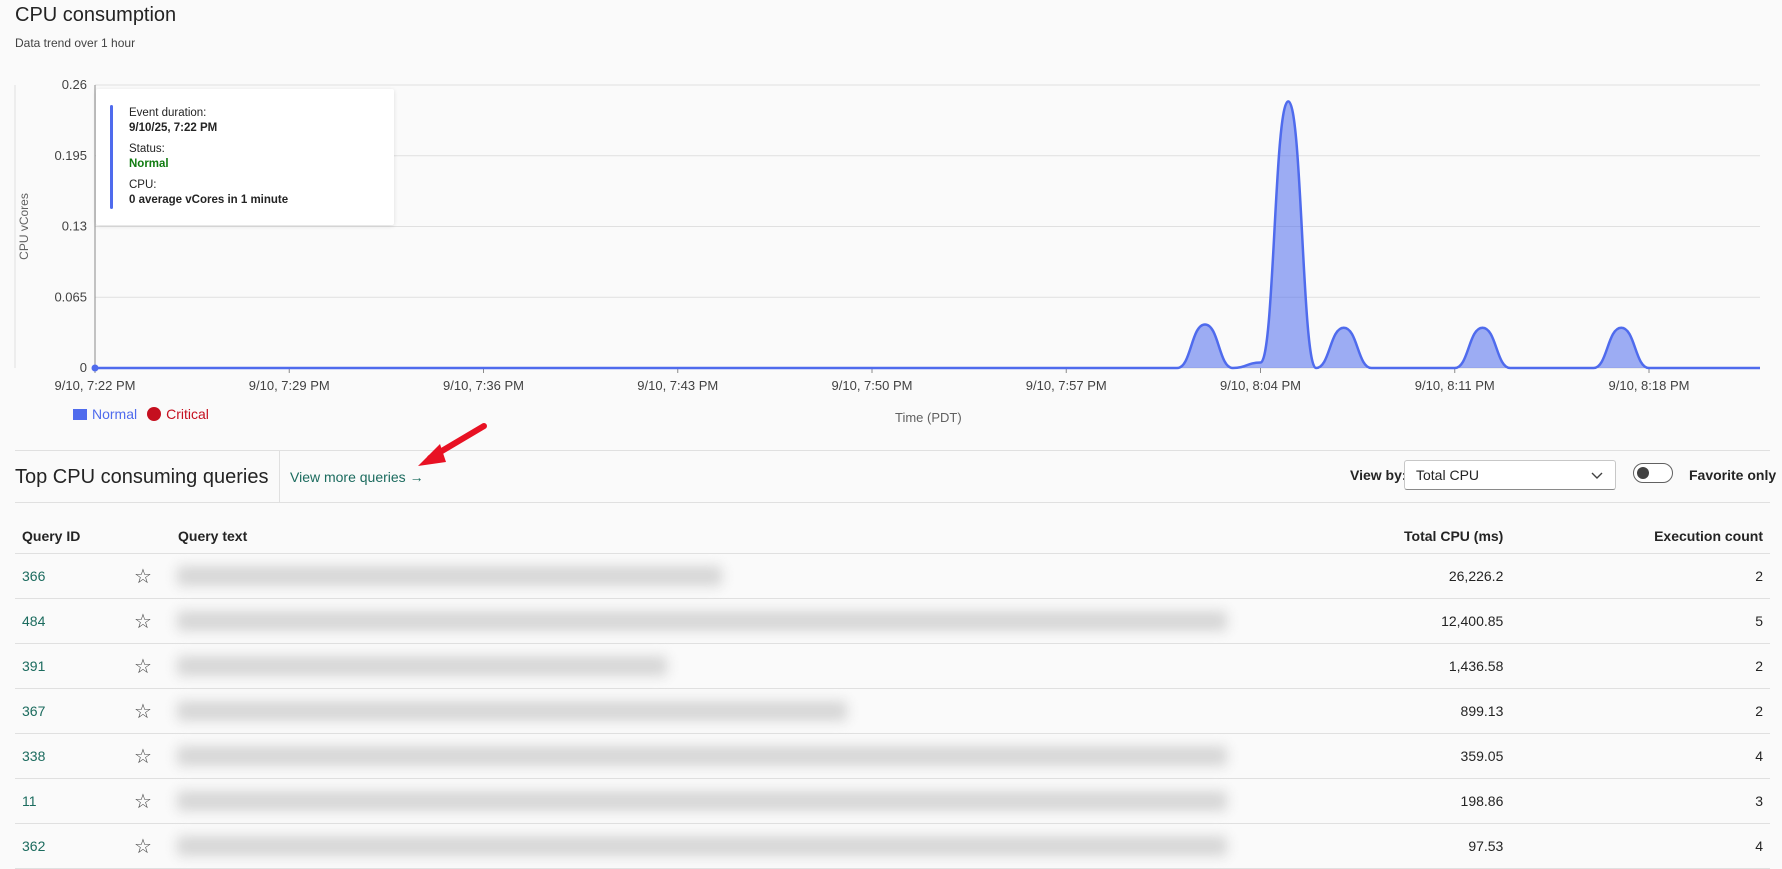 The image size is (1782, 869). I want to click on view-by-dropdown: Total CPU, so click(1510, 475).